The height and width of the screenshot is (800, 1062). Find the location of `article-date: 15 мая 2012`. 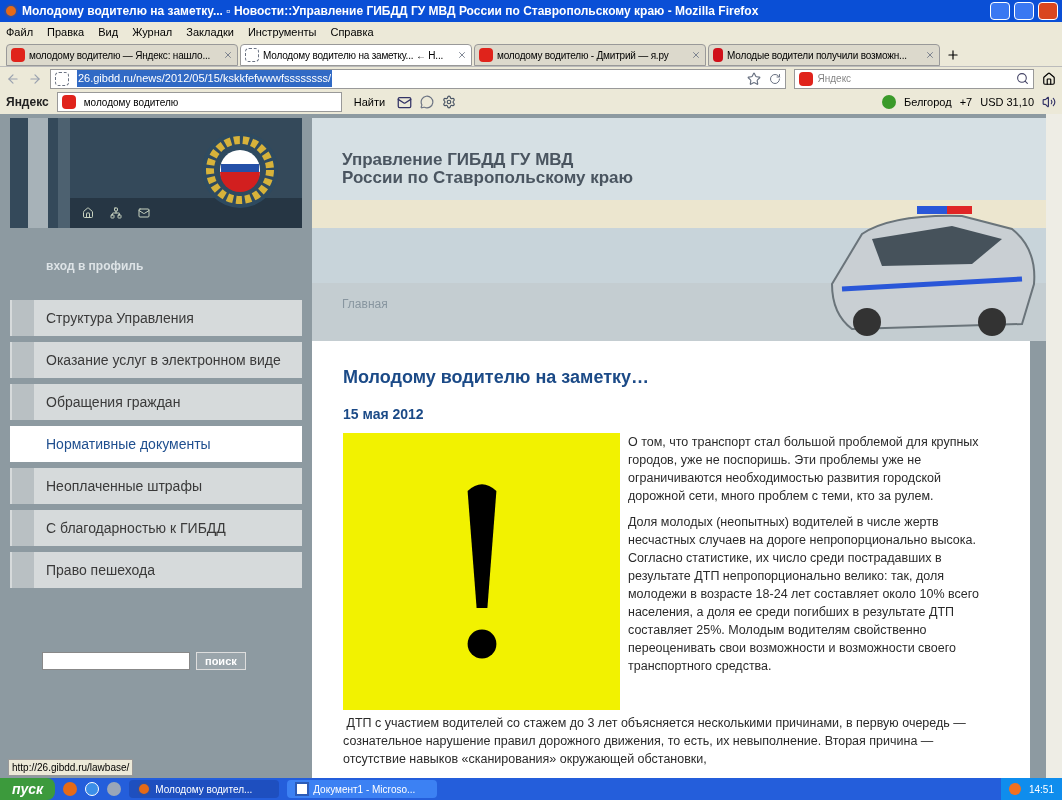

article-date: 15 мая 2012 is located at coordinates (384, 414).